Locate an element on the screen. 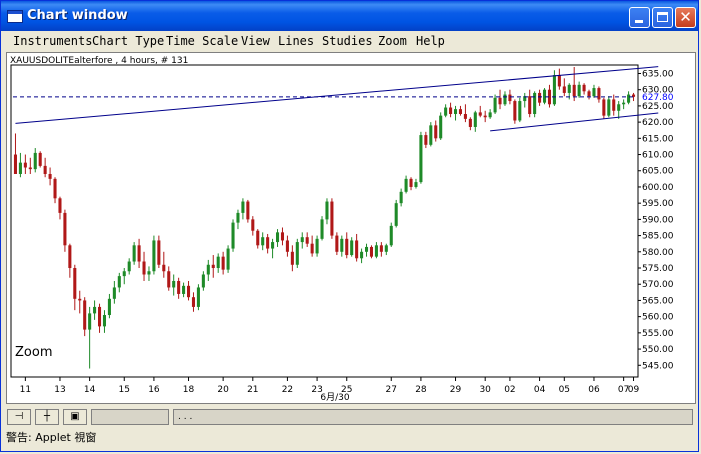 This screenshot has width=701, height=454. y-tick-label: 635.00 is located at coordinates (658, 74).